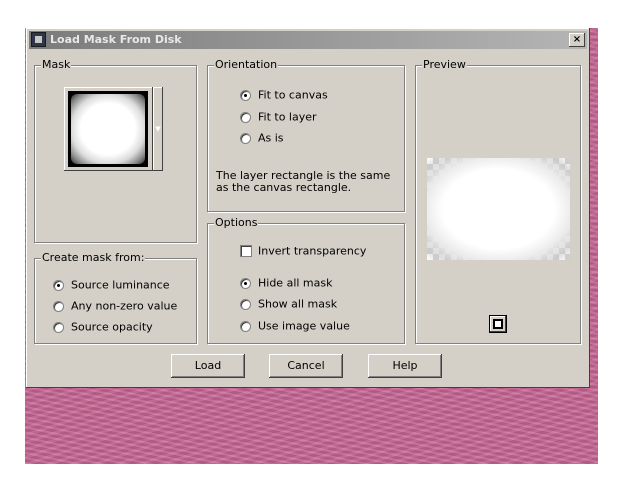  I want to click on radio-show-all-mask: Show all mask, so click(288, 304).